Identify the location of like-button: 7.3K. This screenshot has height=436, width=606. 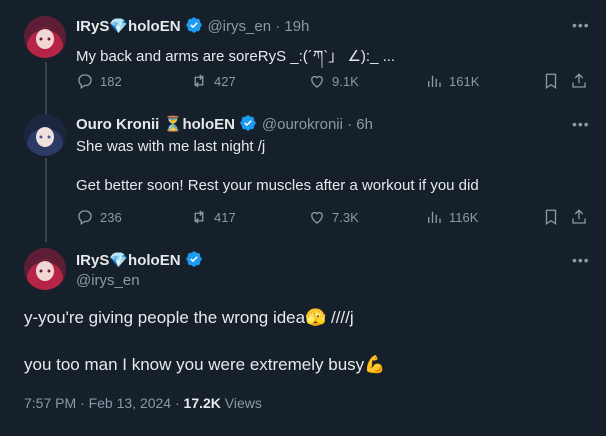
(333, 217).